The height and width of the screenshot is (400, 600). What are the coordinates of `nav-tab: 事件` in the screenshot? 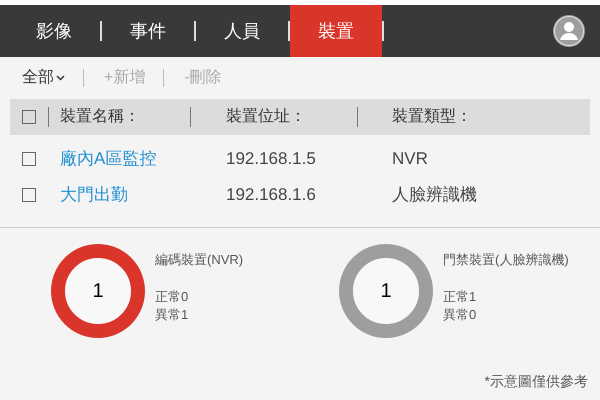 It's located at (148, 31).